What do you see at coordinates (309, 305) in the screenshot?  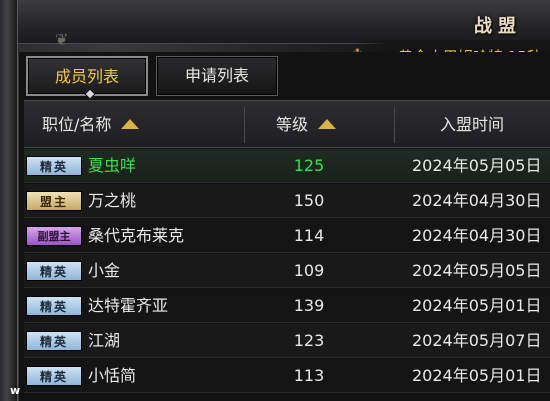 I see `member-level: 139` at bounding box center [309, 305].